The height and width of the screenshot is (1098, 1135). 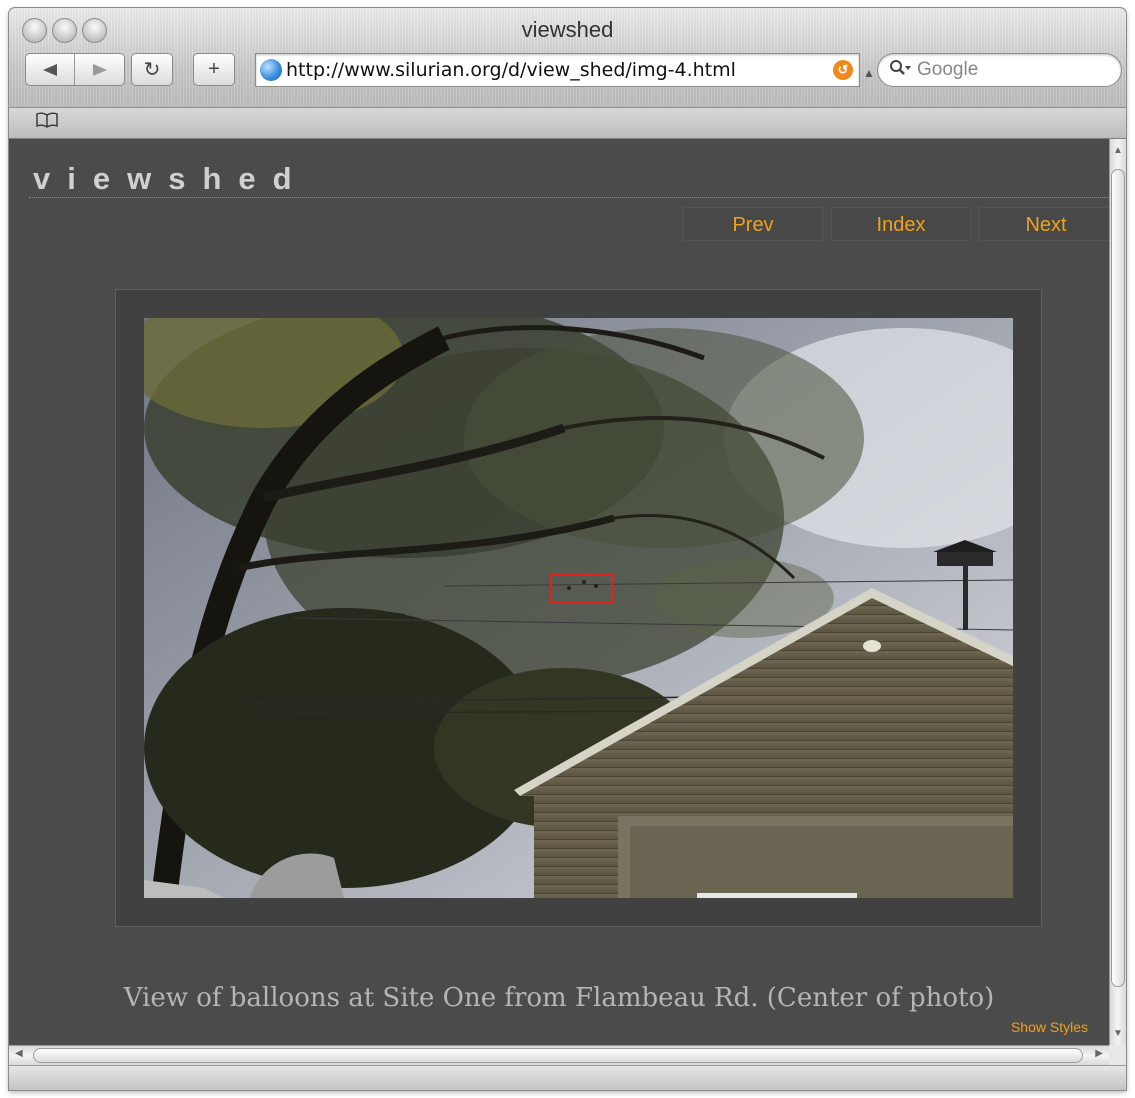 I want to click on add-bookmark-button: +, so click(x=214, y=69).